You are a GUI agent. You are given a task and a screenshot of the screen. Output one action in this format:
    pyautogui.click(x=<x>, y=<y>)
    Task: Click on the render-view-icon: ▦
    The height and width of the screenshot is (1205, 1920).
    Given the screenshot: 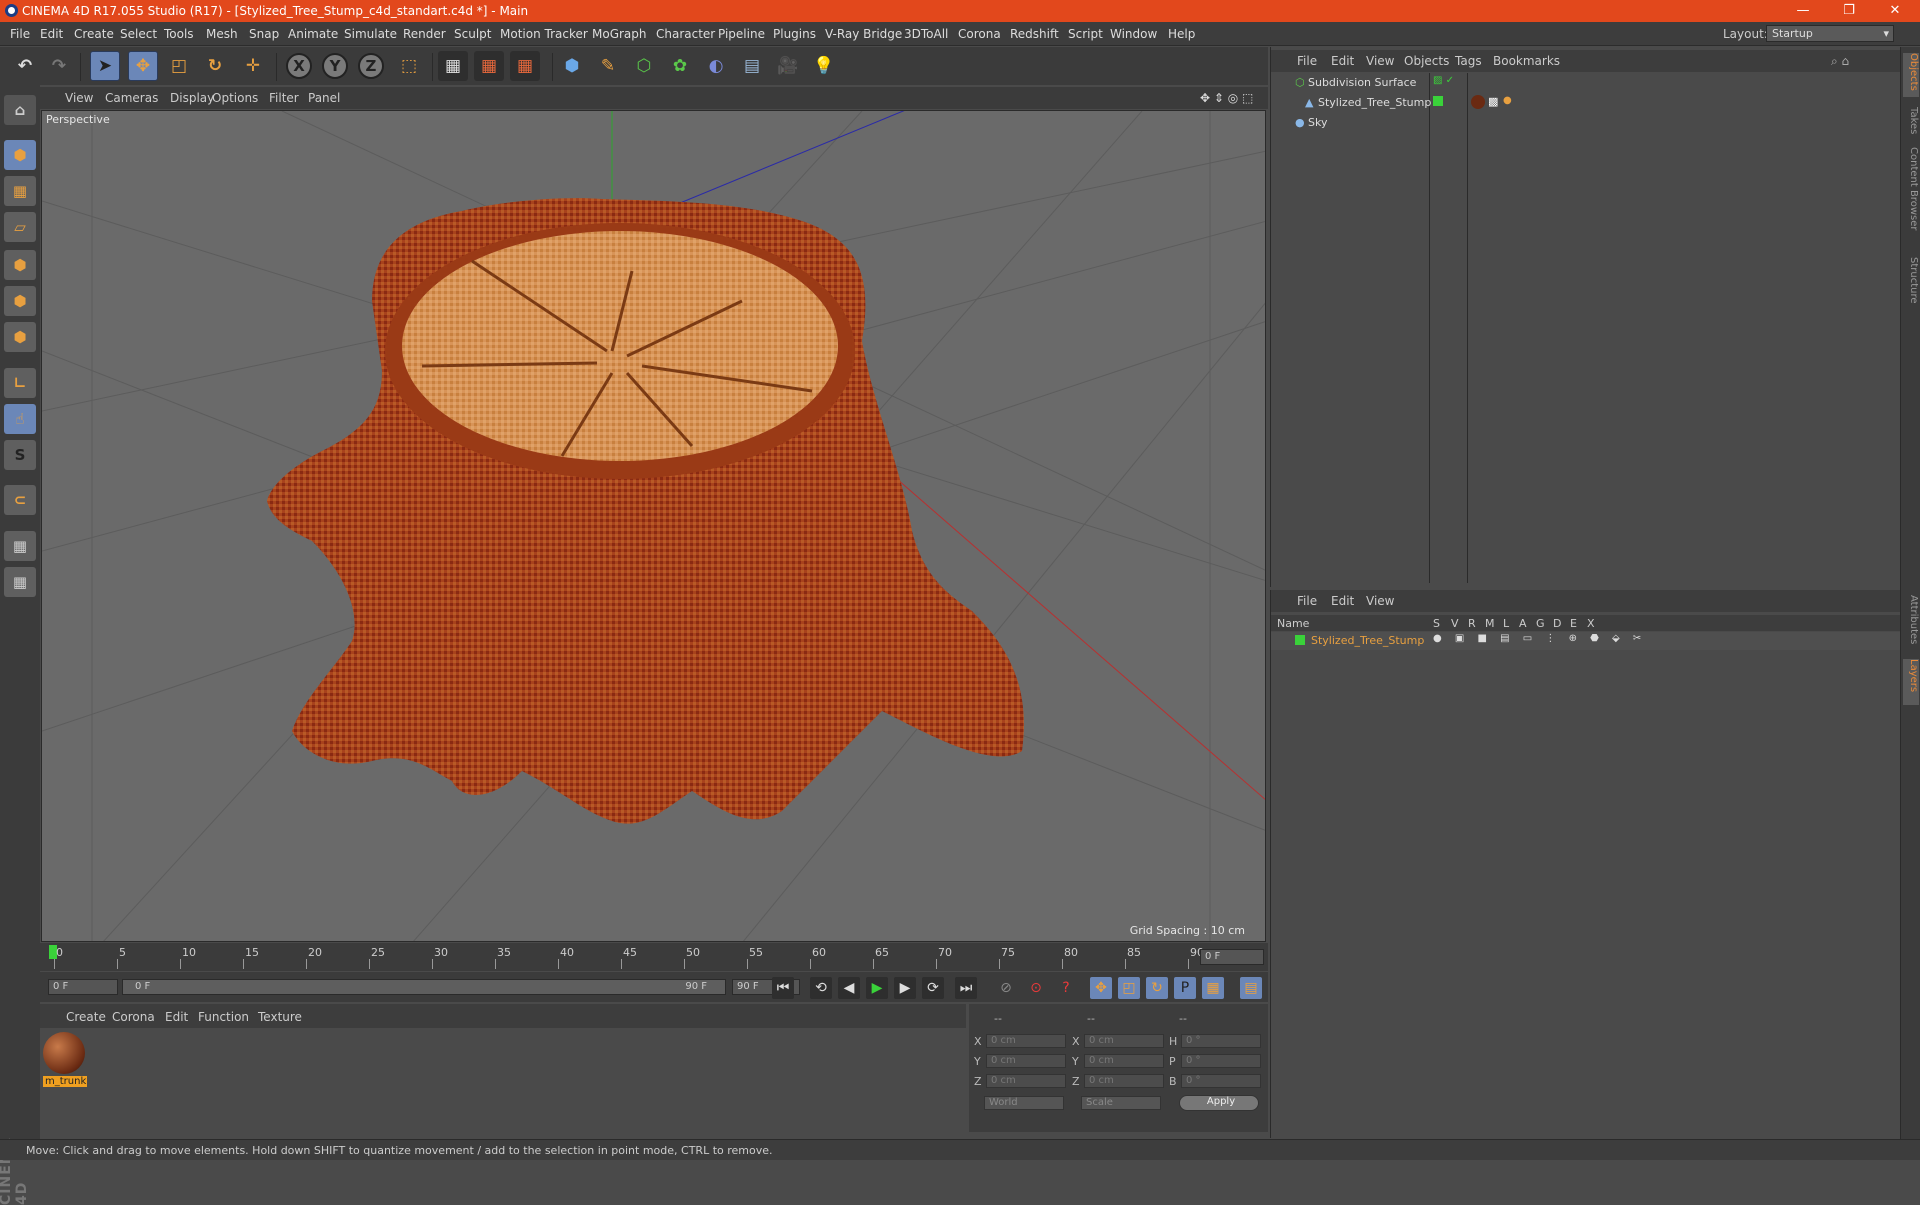 What is the action you would take?
    pyautogui.click(x=453, y=66)
    